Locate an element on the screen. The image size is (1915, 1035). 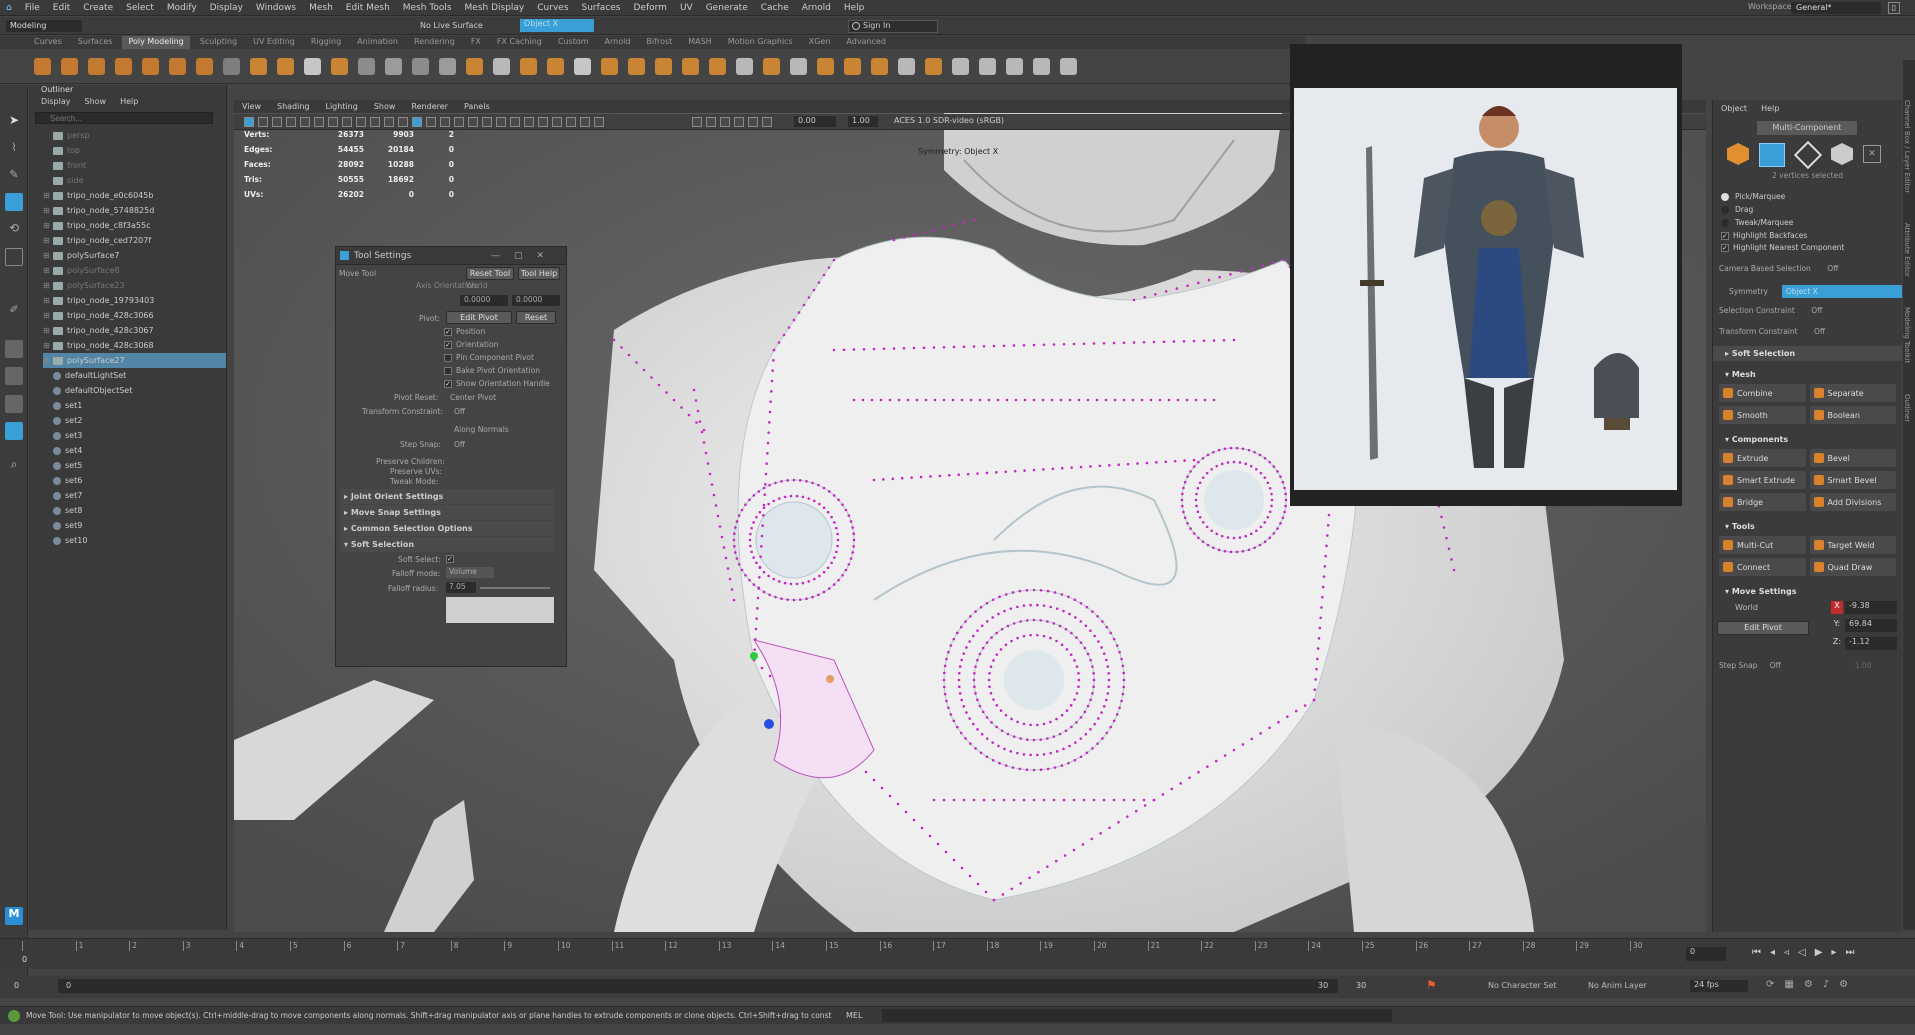
menu-mesh: Mesh is located at coordinates (321, 8).